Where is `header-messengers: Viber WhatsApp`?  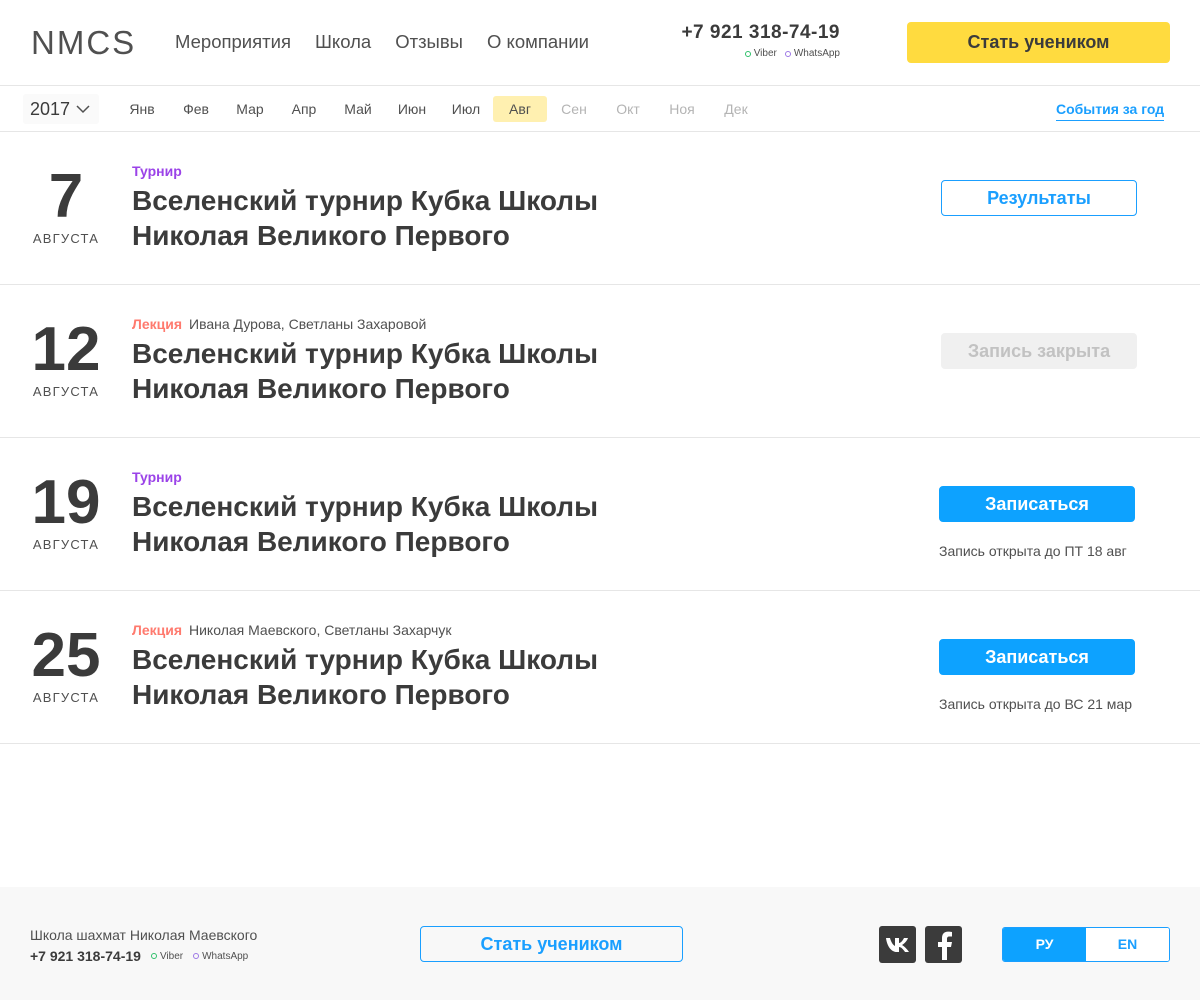 header-messengers: Viber WhatsApp is located at coordinates (757, 53).